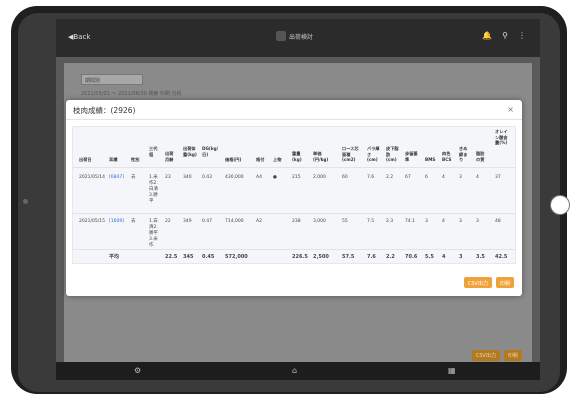 The image size is (576, 394). What do you see at coordinates (169, 156) in the screenshot?
I see `header-cell: 出荷月齢` at bounding box center [169, 156].